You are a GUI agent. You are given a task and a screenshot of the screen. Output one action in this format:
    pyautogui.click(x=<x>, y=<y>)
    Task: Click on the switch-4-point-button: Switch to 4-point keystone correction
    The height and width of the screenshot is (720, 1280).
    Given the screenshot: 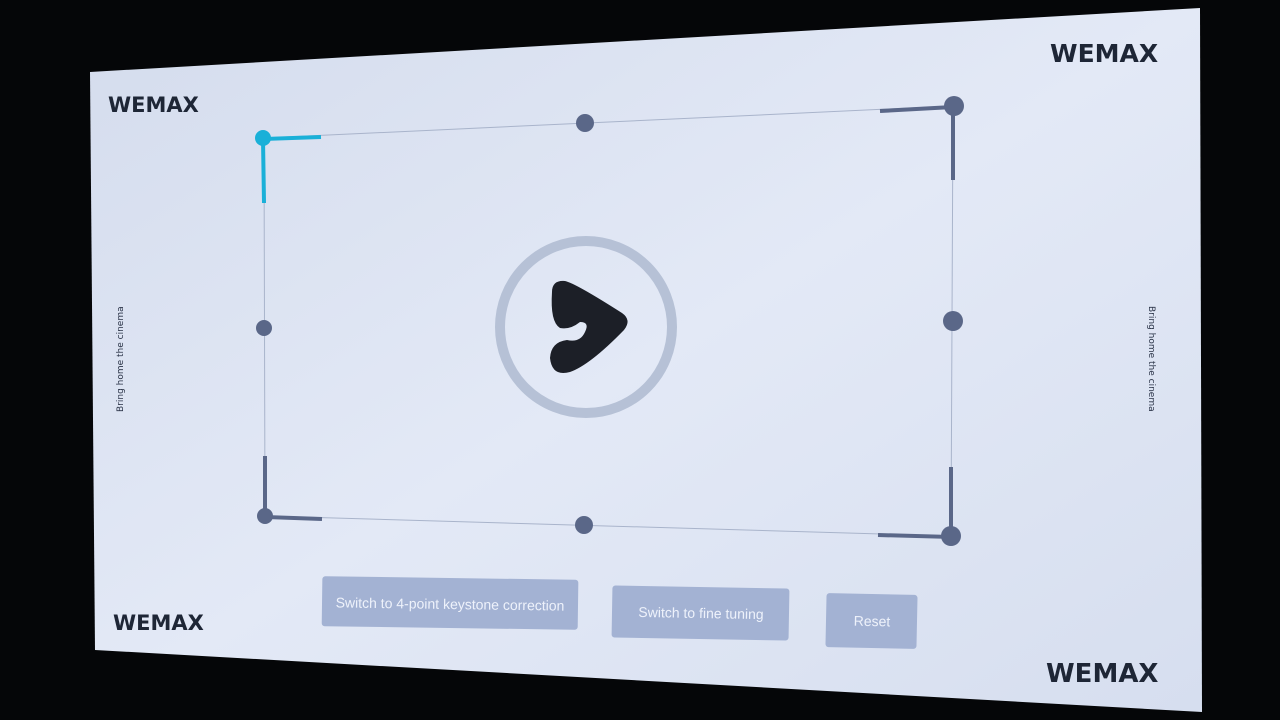 What is the action you would take?
    pyautogui.click(x=450, y=603)
    